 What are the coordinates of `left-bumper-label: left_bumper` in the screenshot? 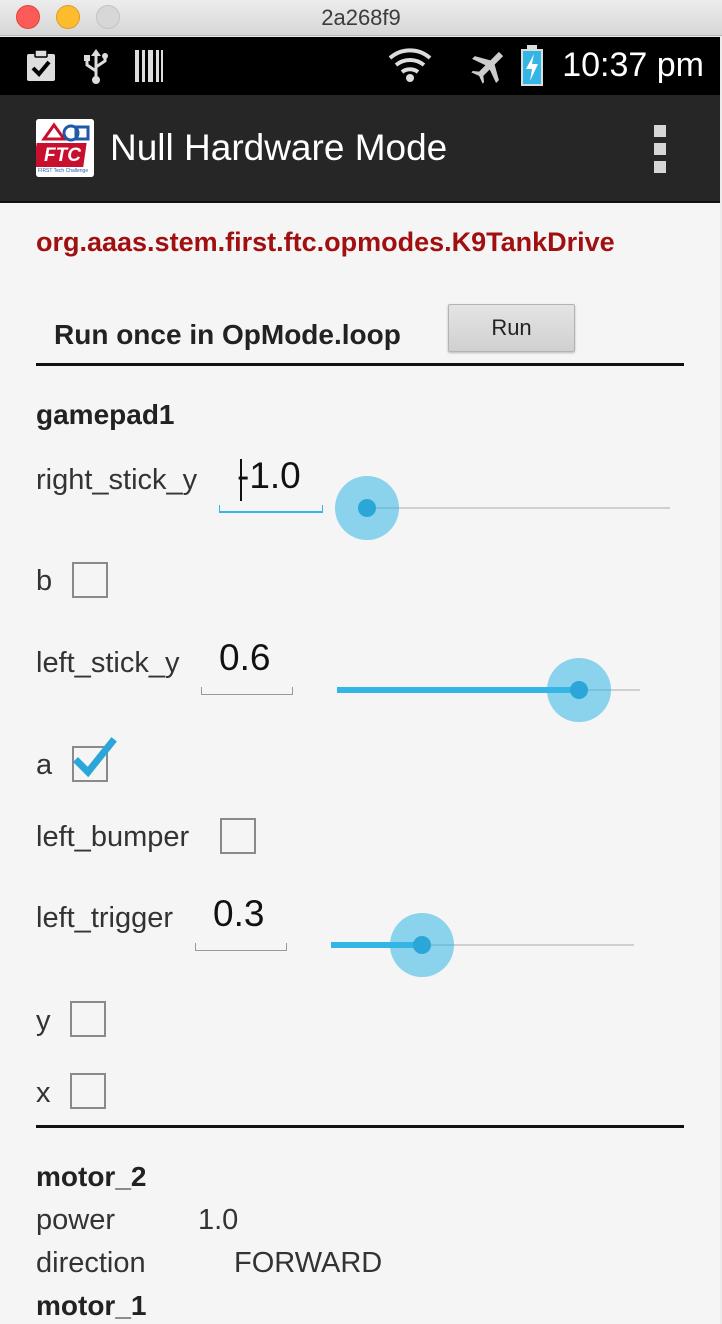 It's located at (113, 837).